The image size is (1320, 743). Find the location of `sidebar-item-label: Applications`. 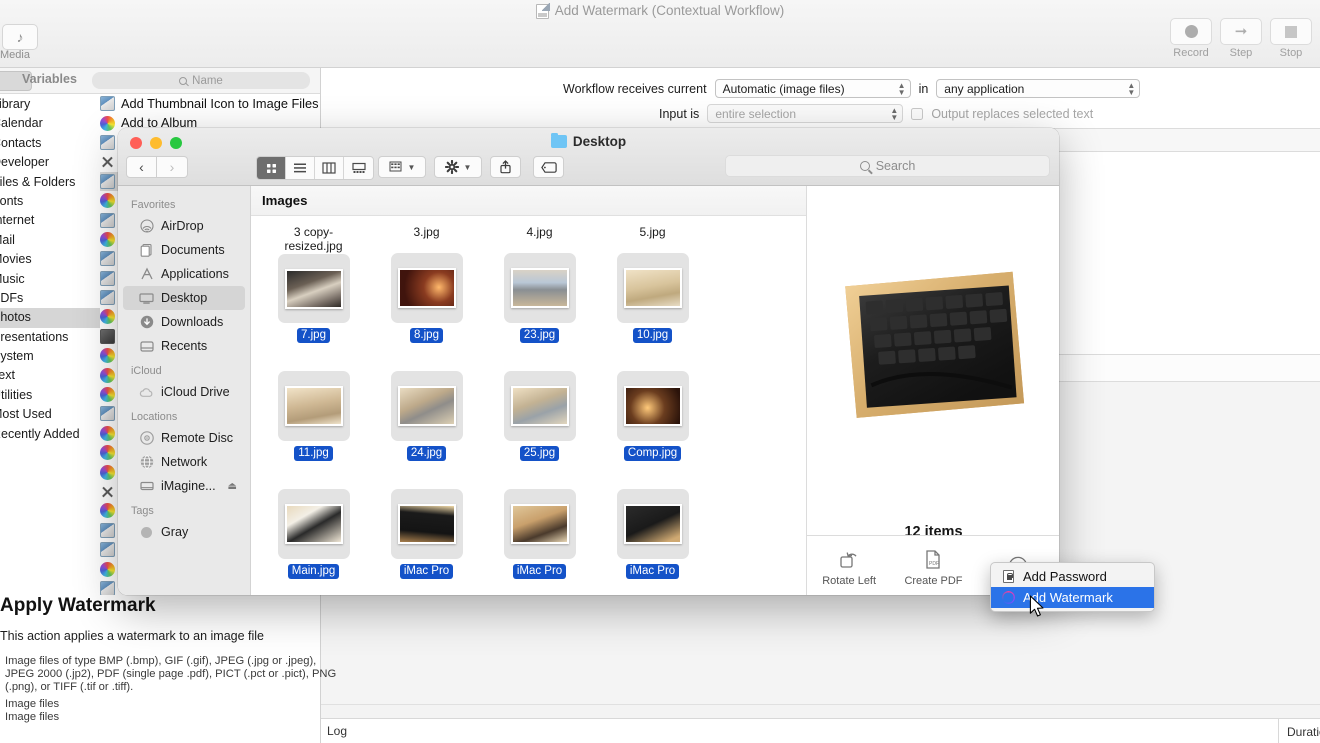

sidebar-item-label: Applications is located at coordinates (195, 274).